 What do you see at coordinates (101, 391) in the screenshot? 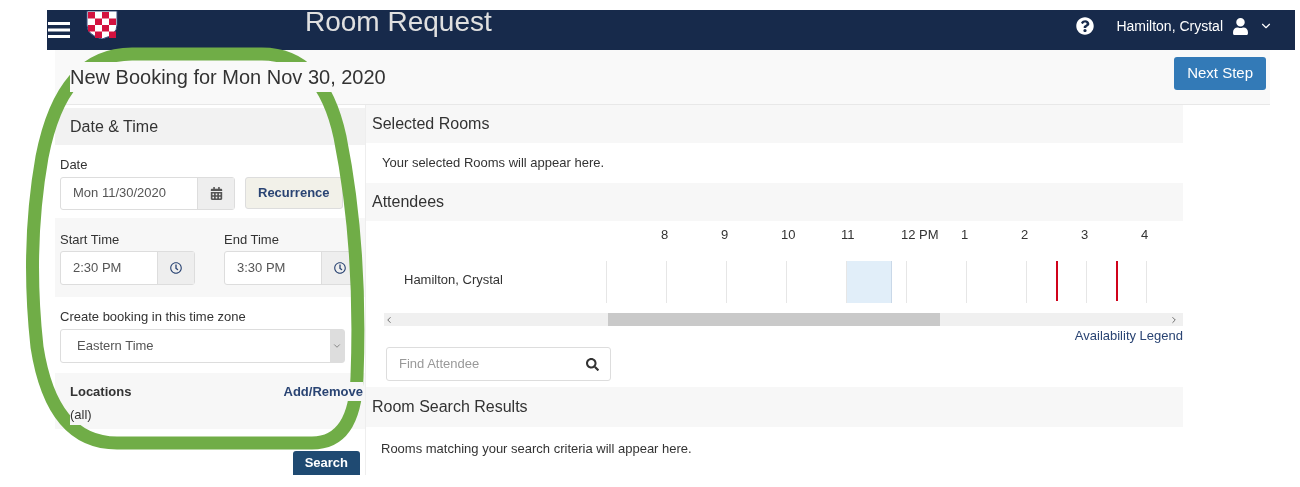
I see `locations-label: Locations` at bounding box center [101, 391].